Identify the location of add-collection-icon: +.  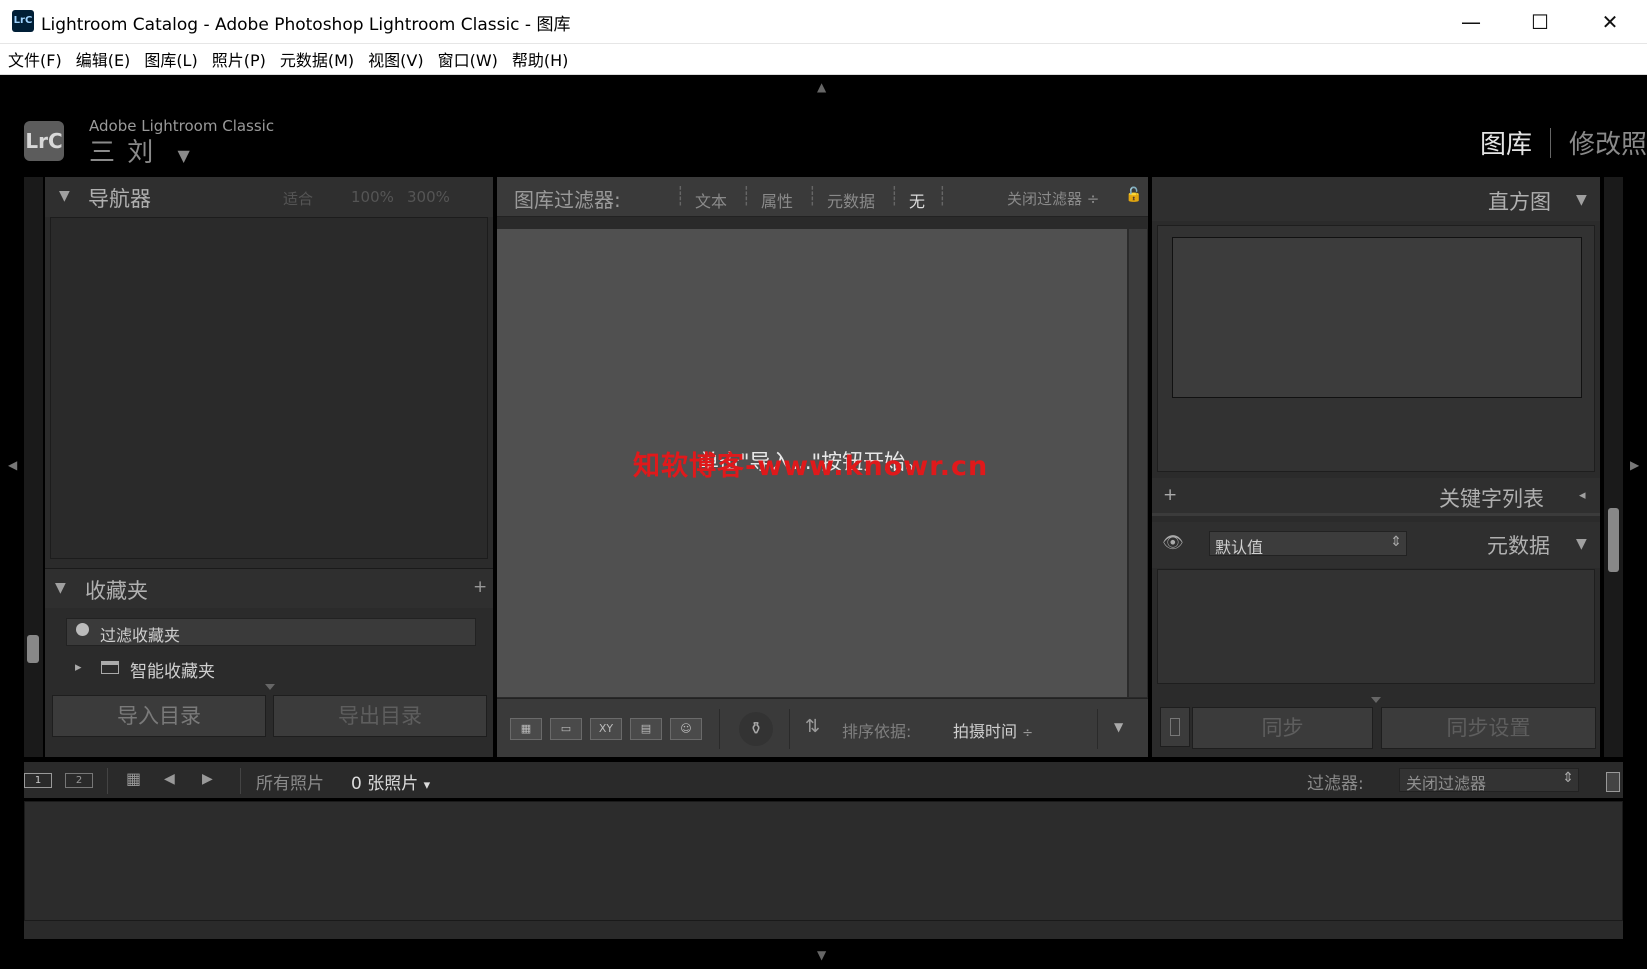
(480, 587).